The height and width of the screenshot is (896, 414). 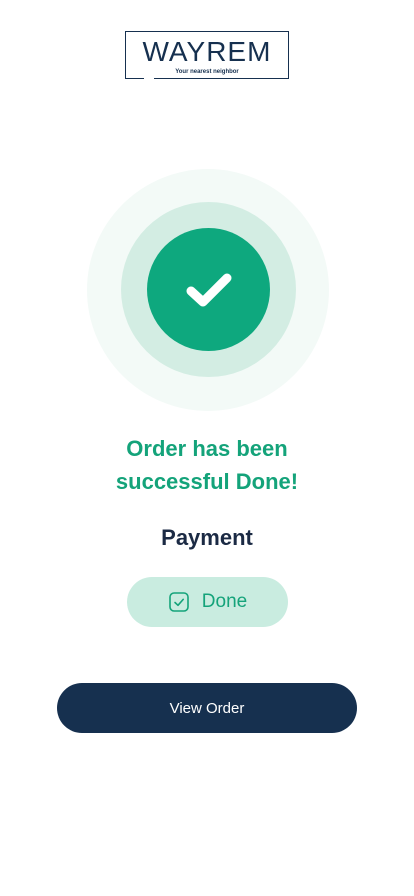 What do you see at coordinates (207, 537) in the screenshot?
I see `payment-label: Payment` at bounding box center [207, 537].